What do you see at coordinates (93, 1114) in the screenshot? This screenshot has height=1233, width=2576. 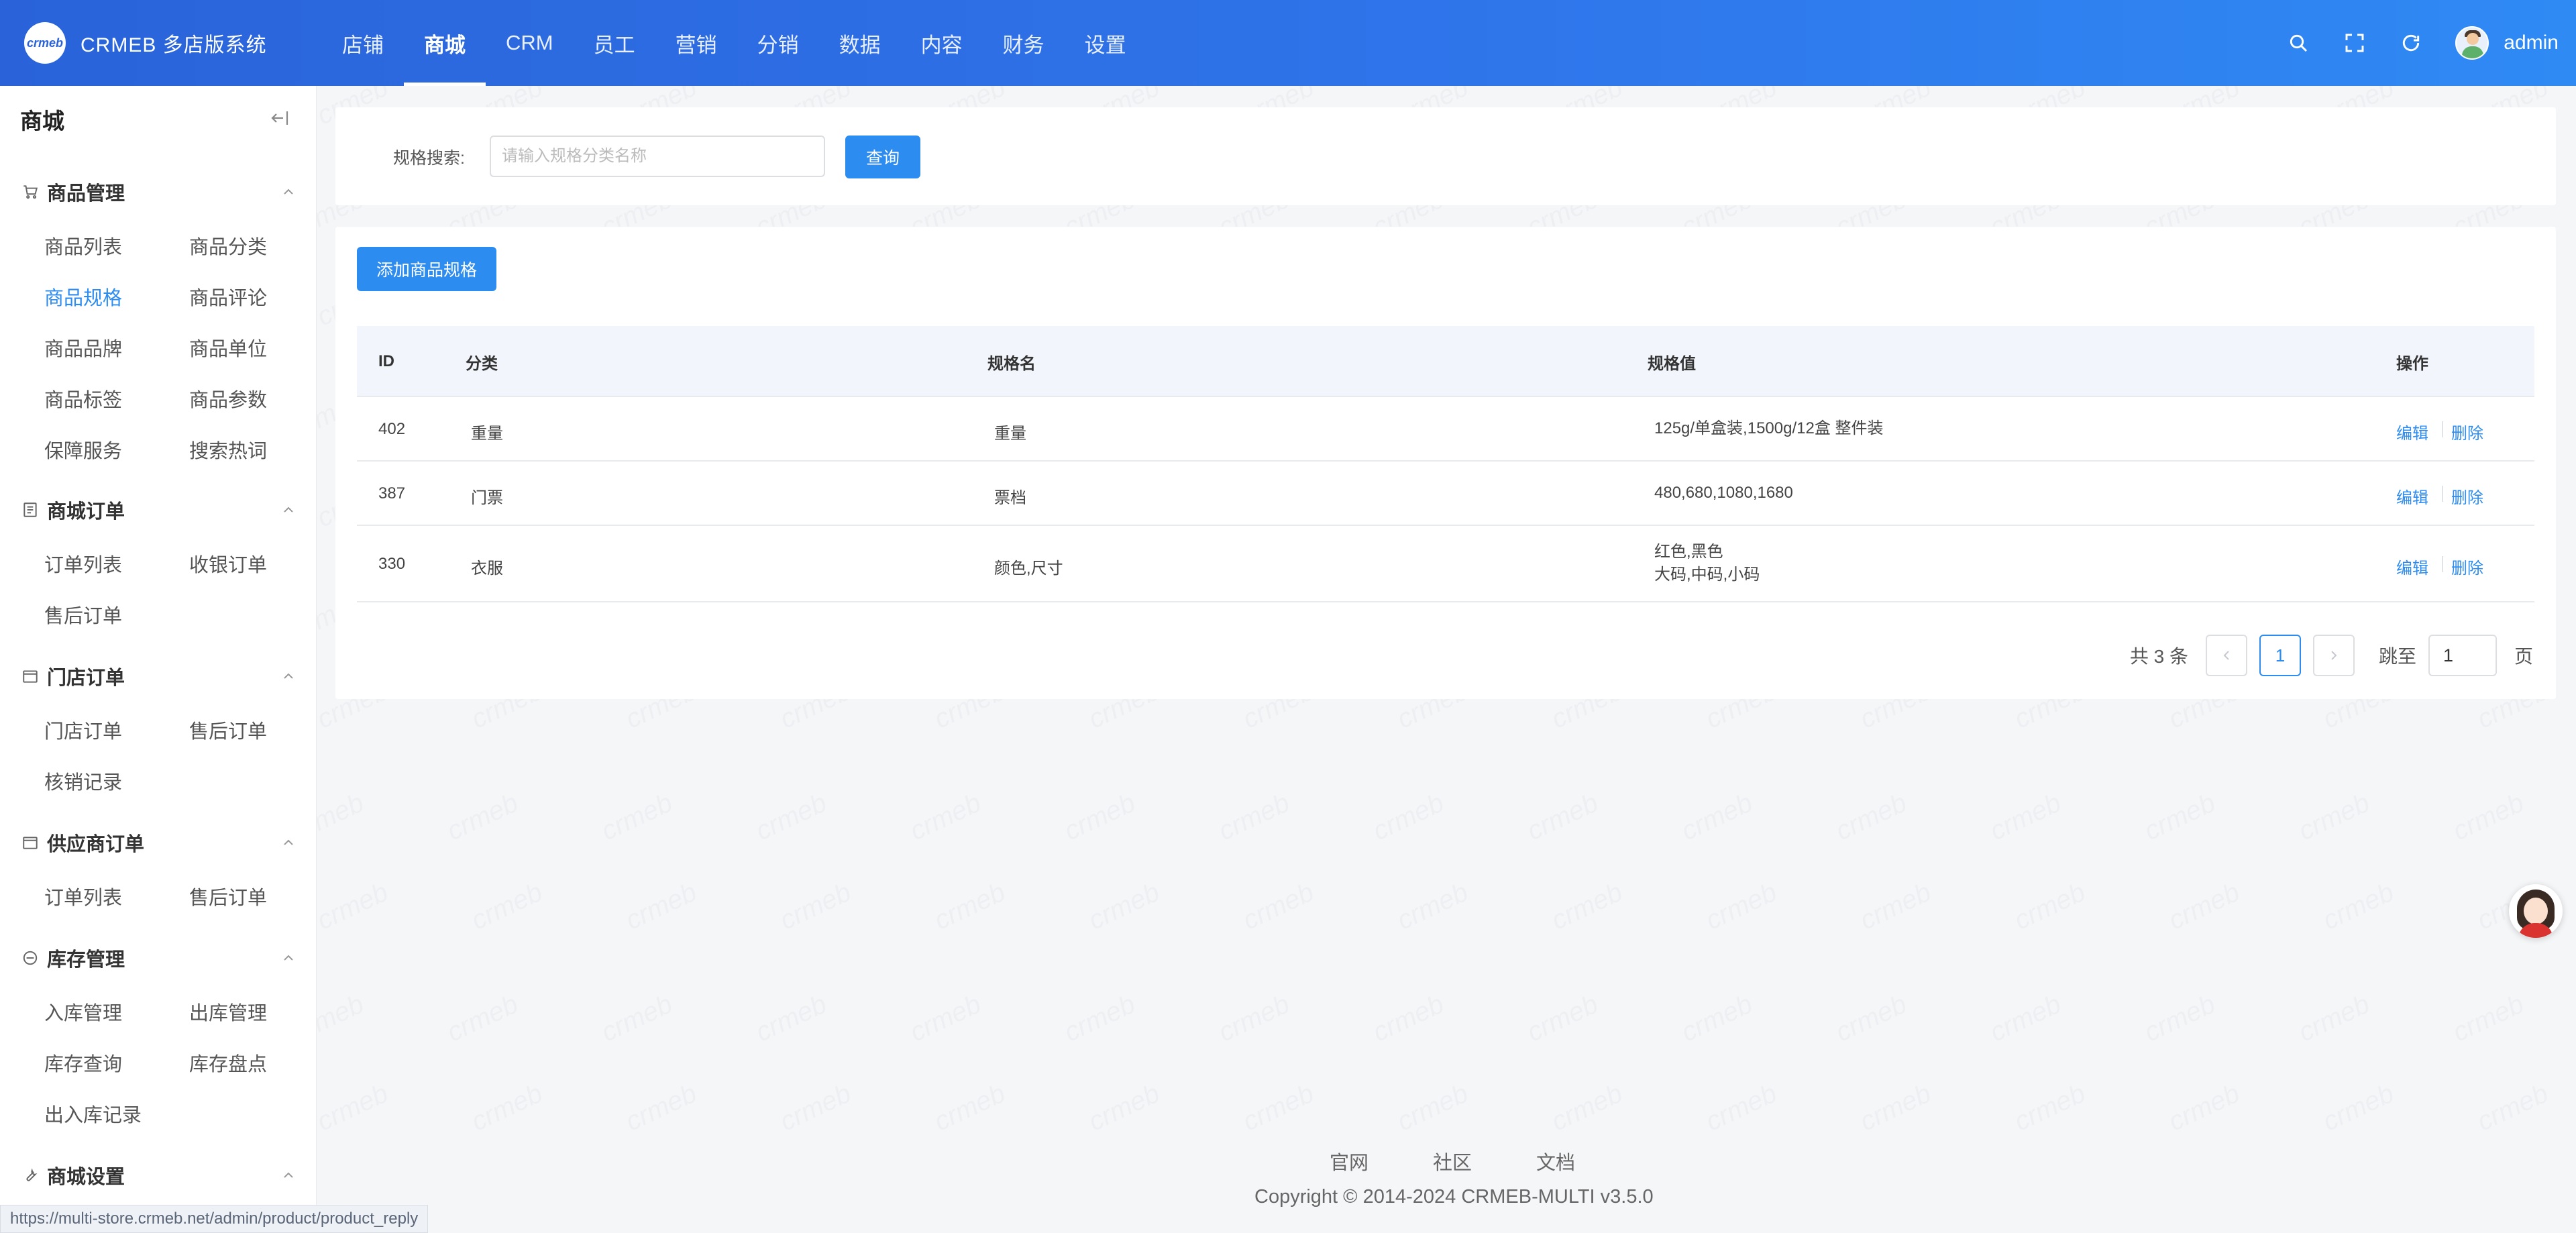 I see `sidebar-item-stock-records: 出入库记录` at bounding box center [93, 1114].